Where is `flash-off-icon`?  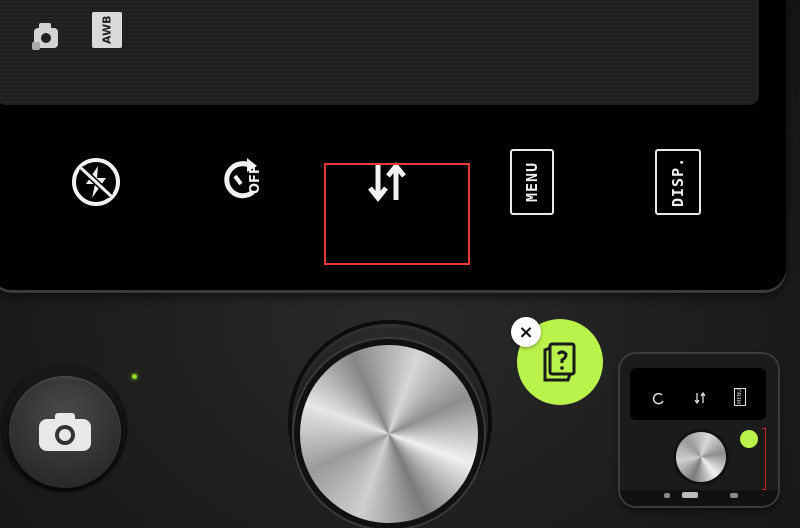
flash-off-icon is located at coordinates (96, 182).